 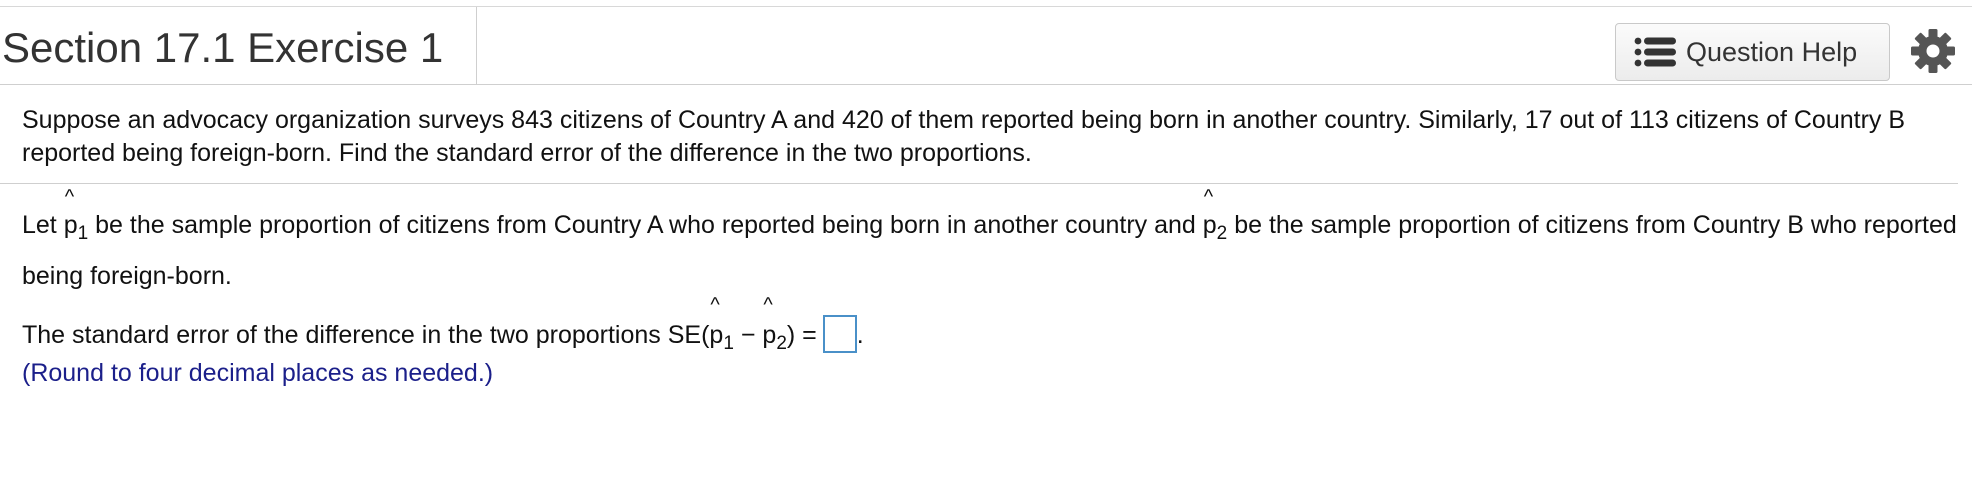 What do you see at coordinates (860, 335) in the screenshot?
I see `question-period: .` at bounding box center [860, 335].